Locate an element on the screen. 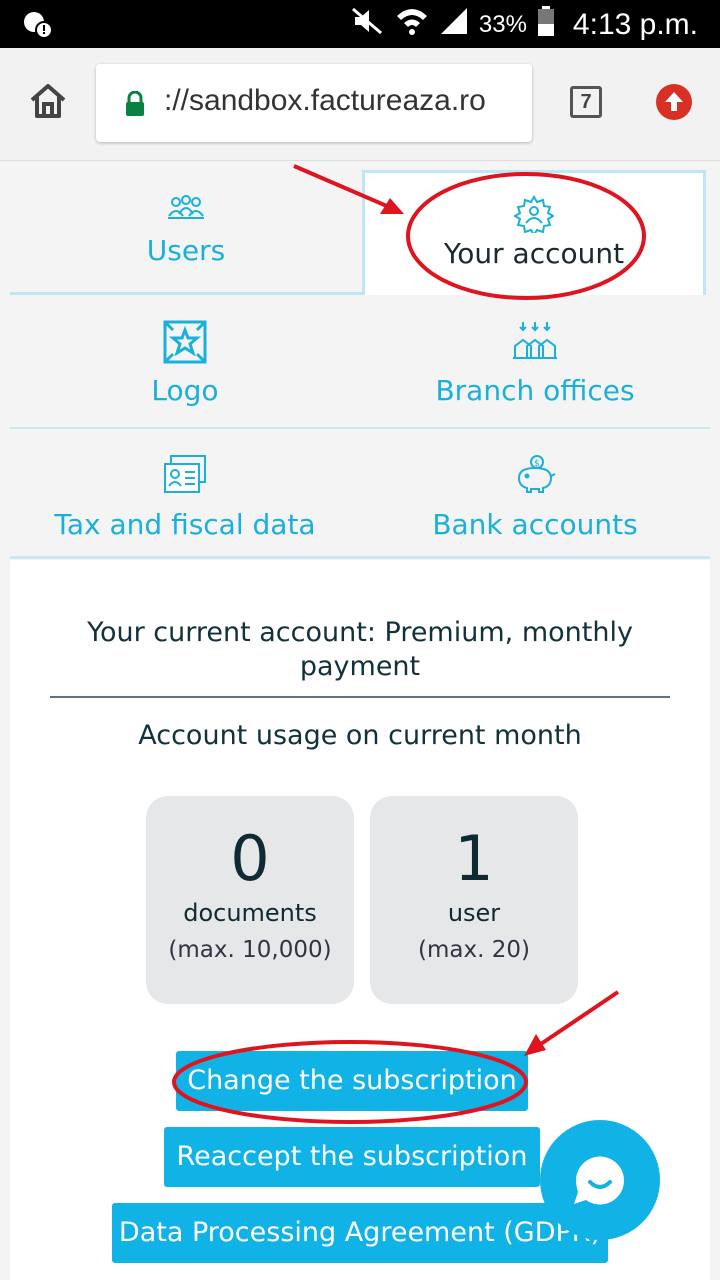 The height and width of the screenshot is (1280, 720). users-stat-card: 1 user (max. 20) is located at coordinates (474, 900).